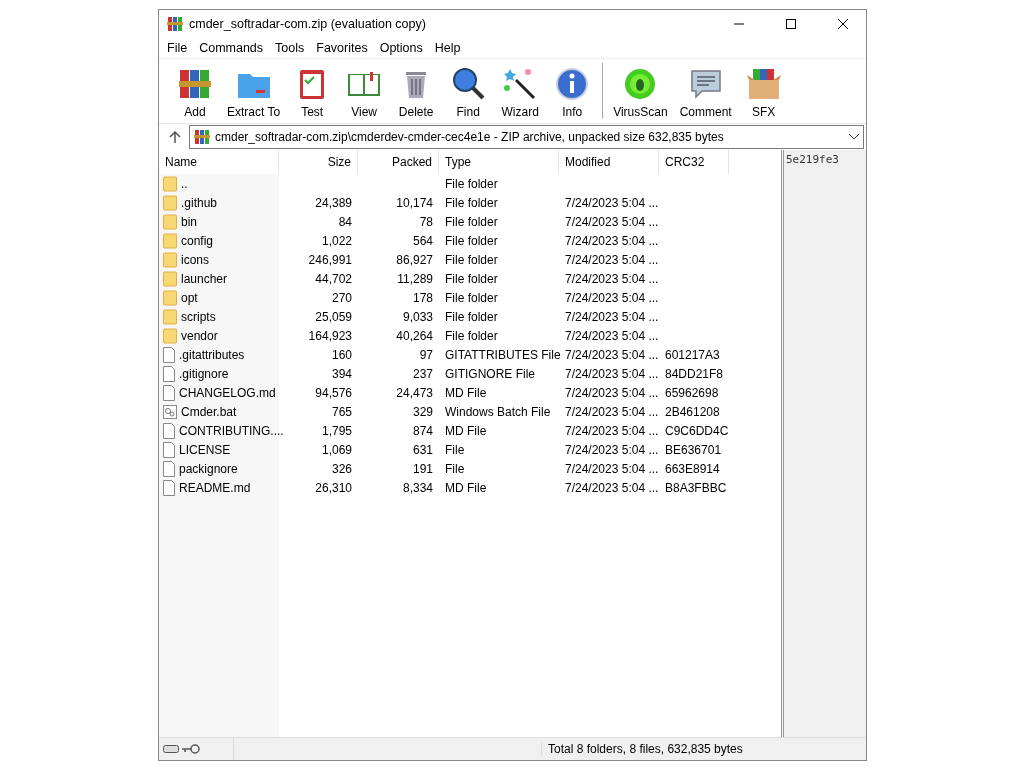 The height and width of the screenshot is (769, 1025). Describe the element at coordinates (170, 411) in the screenshot. I see `gears-file-icon` at that location.